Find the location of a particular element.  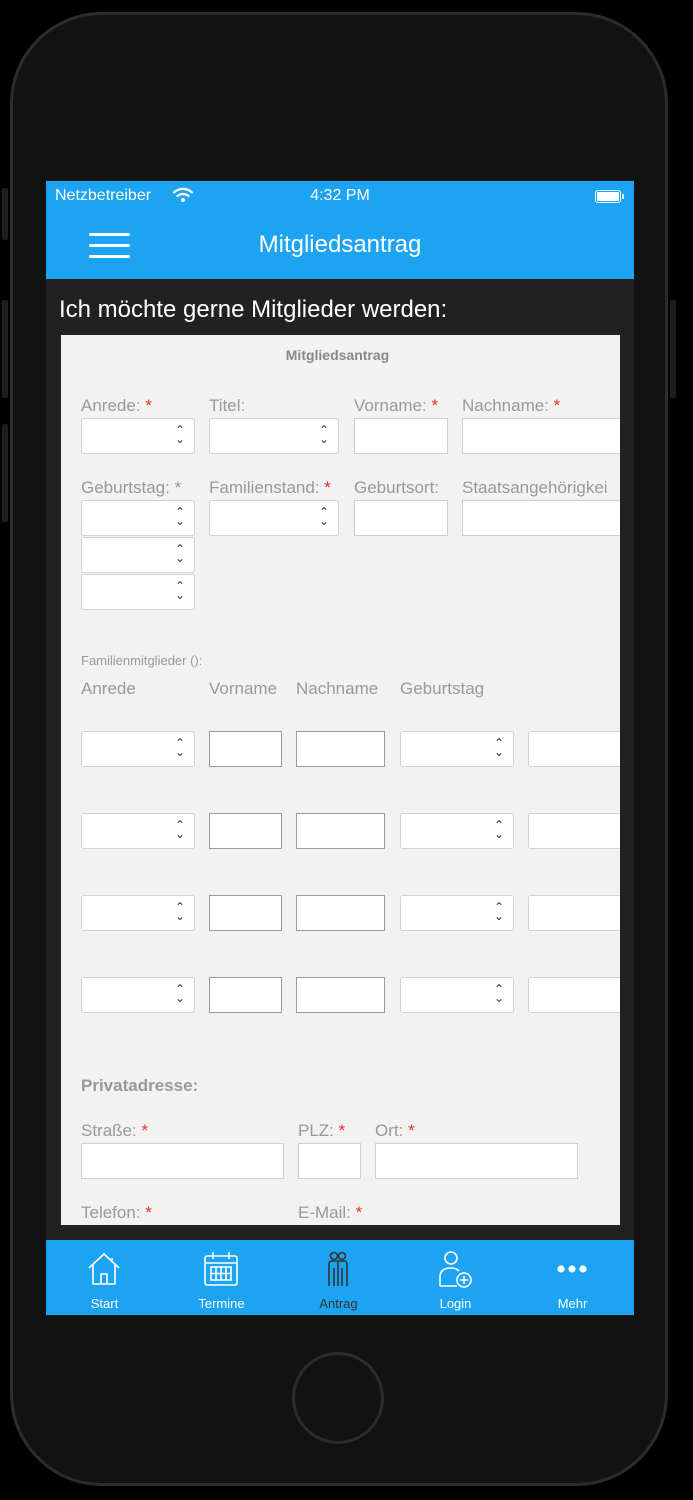

geburtstag-label: Geburtstag: * is located at coordinates (131, 488).